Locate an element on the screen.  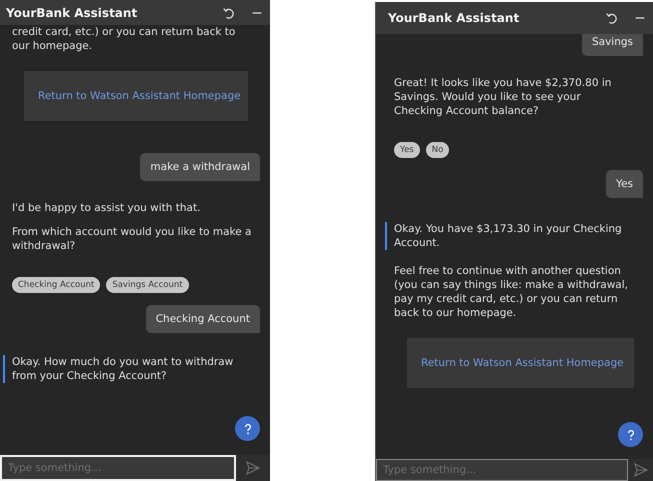
option-chip: Savings Account is located at coordinates (147, 285).